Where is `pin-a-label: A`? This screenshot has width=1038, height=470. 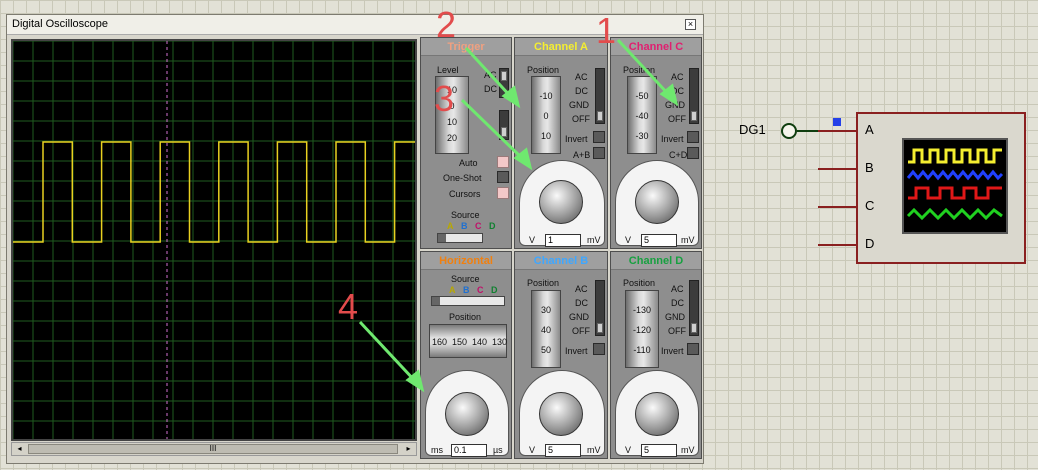
pin-a-label: A is located at coordinates (869, 129).